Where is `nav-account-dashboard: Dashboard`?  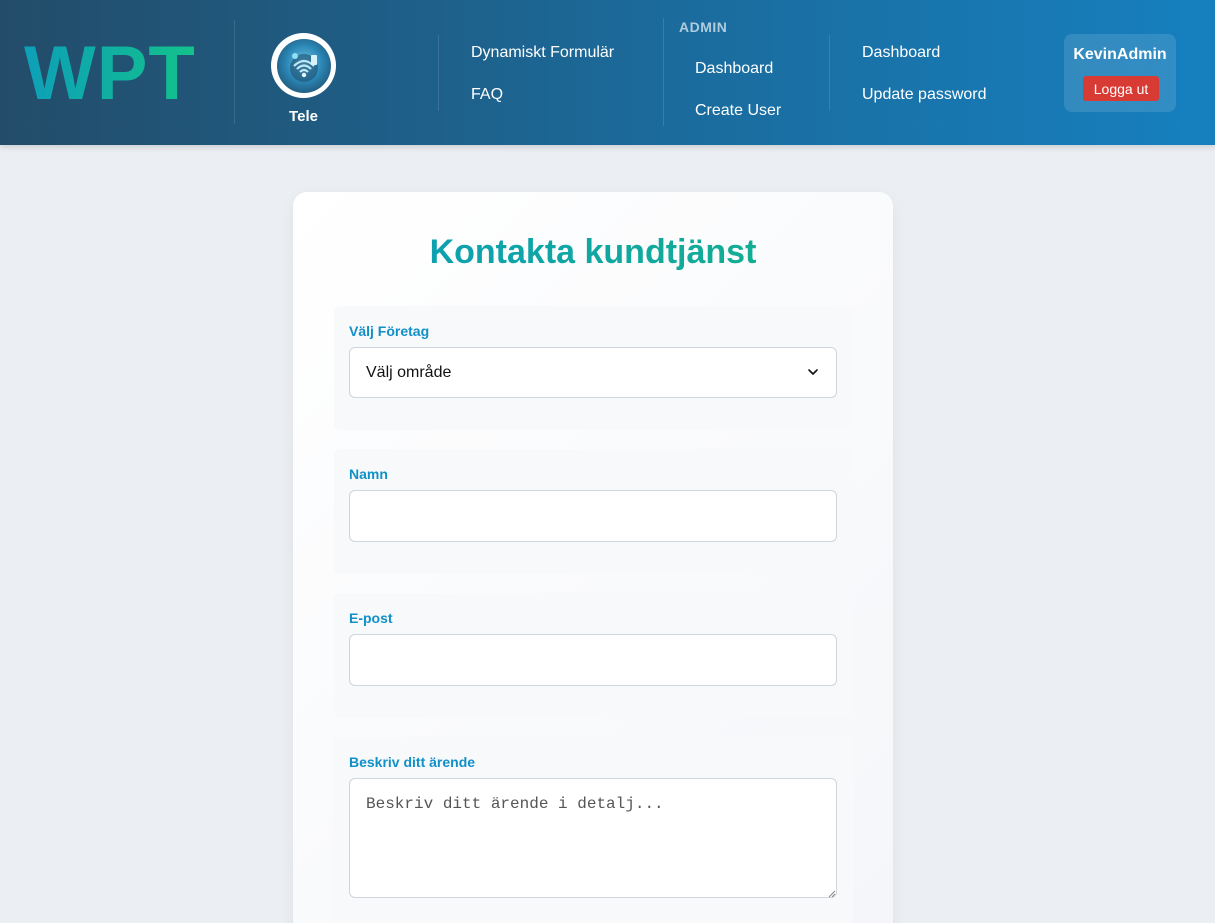
nav-account-dashboard: Dashboard is located at coordinates (901, 53).